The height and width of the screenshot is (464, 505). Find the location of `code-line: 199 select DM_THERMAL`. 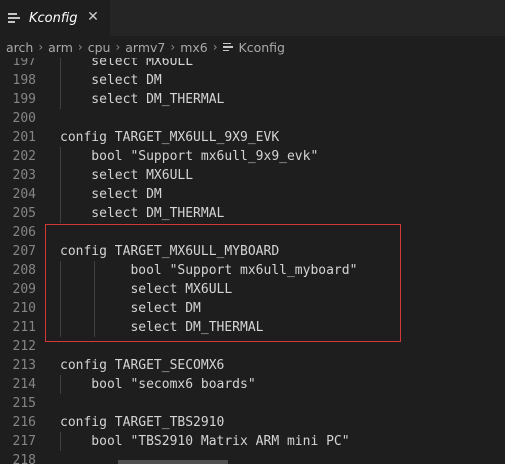

code-line: 199 select DM_THERMAL is located at coordinates (252, 99).